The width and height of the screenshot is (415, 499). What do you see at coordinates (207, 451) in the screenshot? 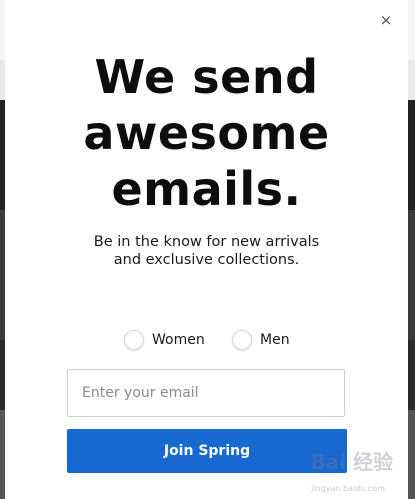
I see `join-button: Join Spring` at bounding box center [207, 451].